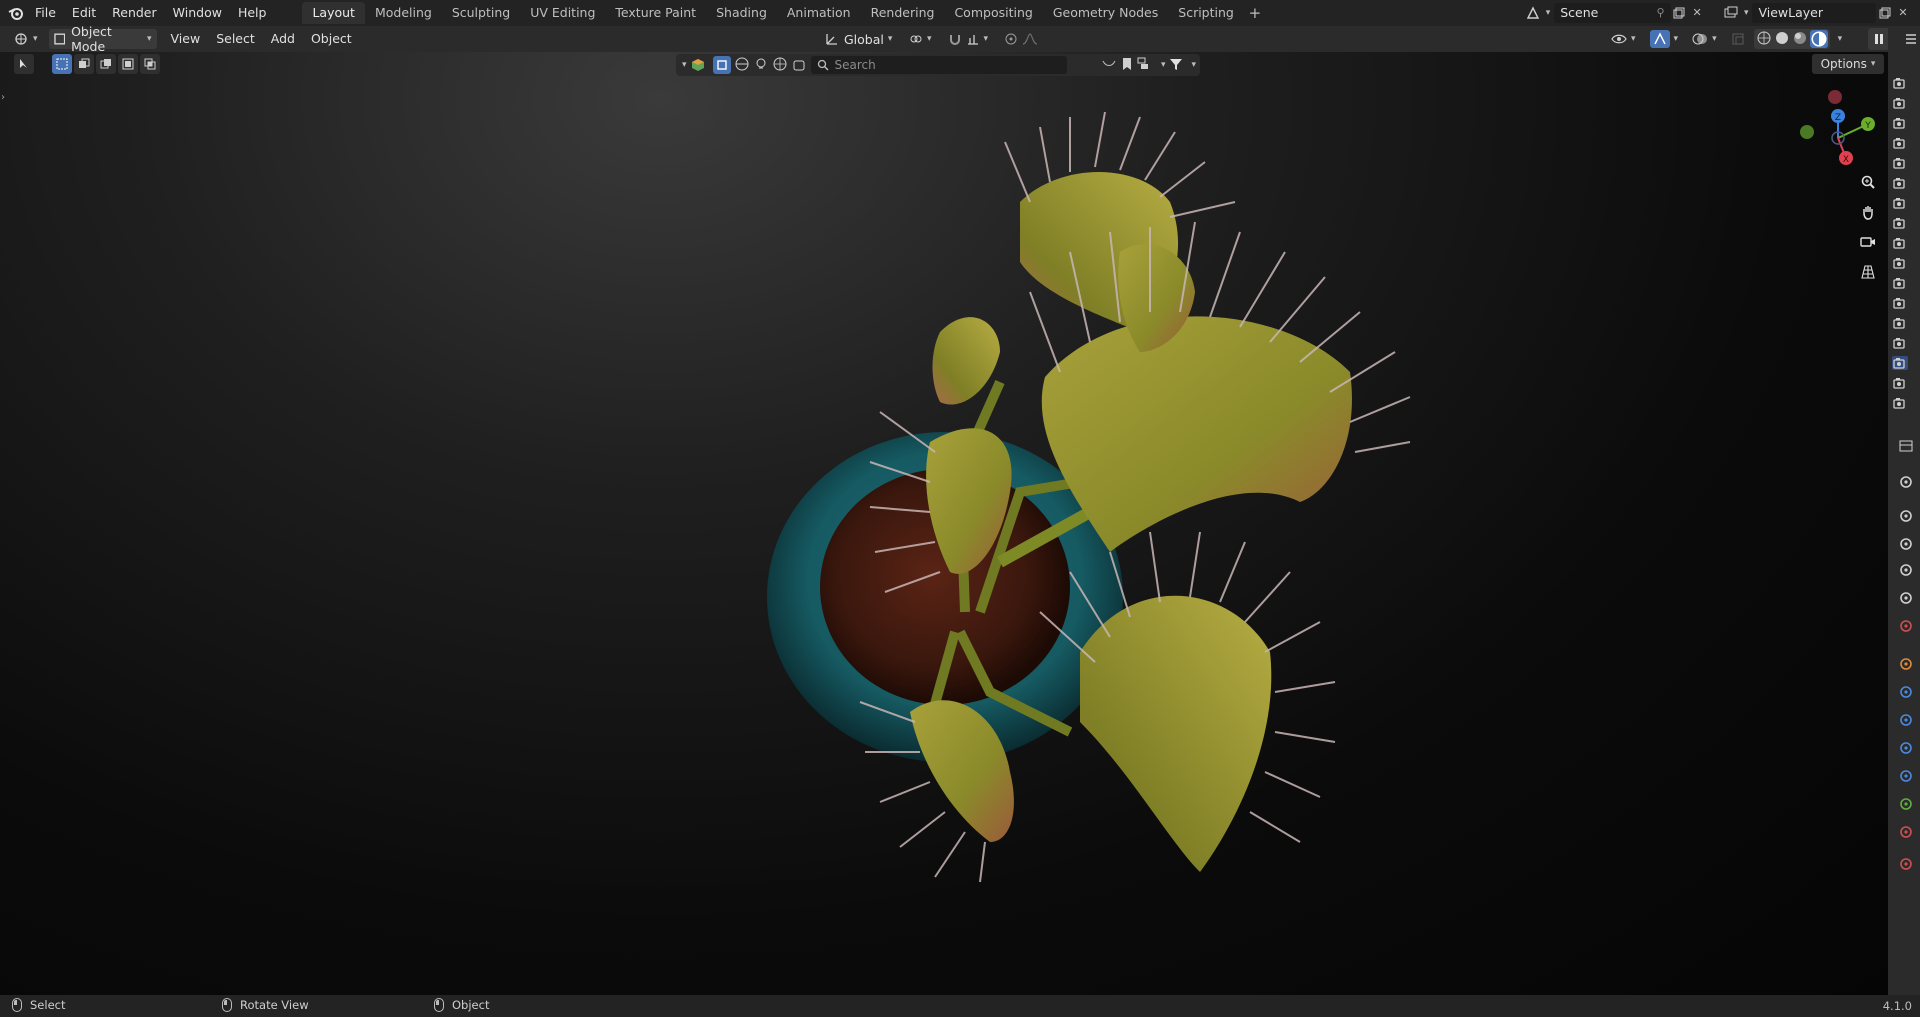  I want to click on gizmo-icon, so click(1659, 39).